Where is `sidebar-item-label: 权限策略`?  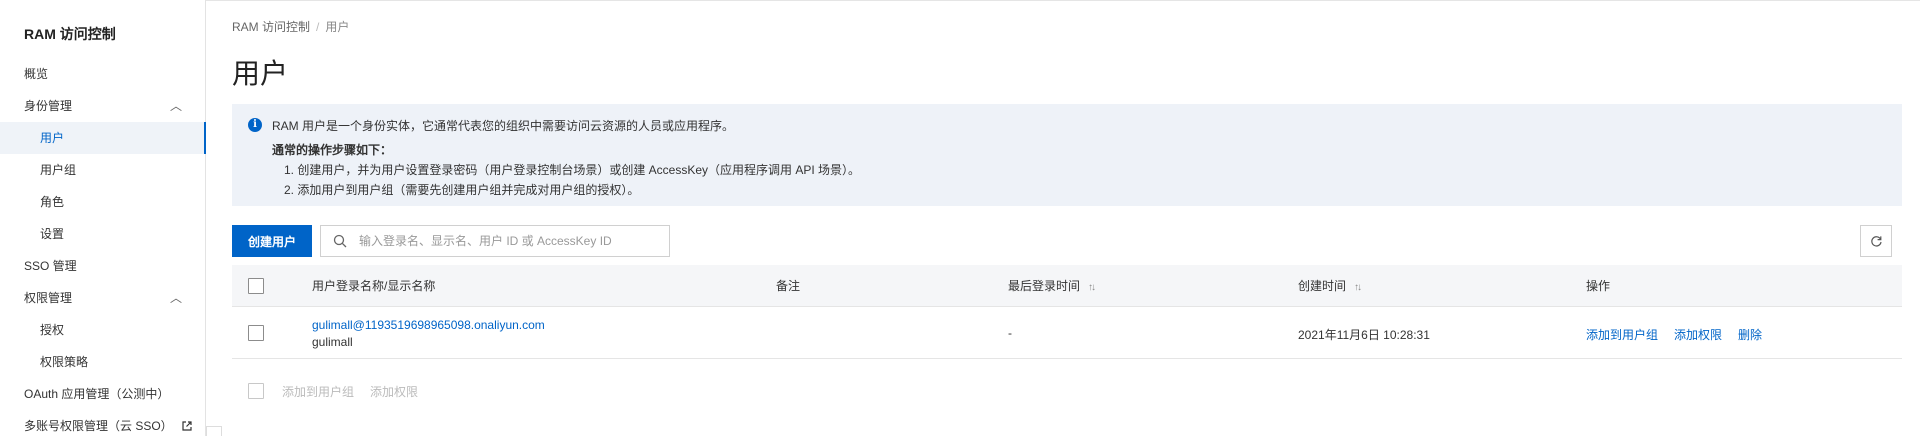 sidebar-item-label: 权限策略 is located at coordinates (64, 362).